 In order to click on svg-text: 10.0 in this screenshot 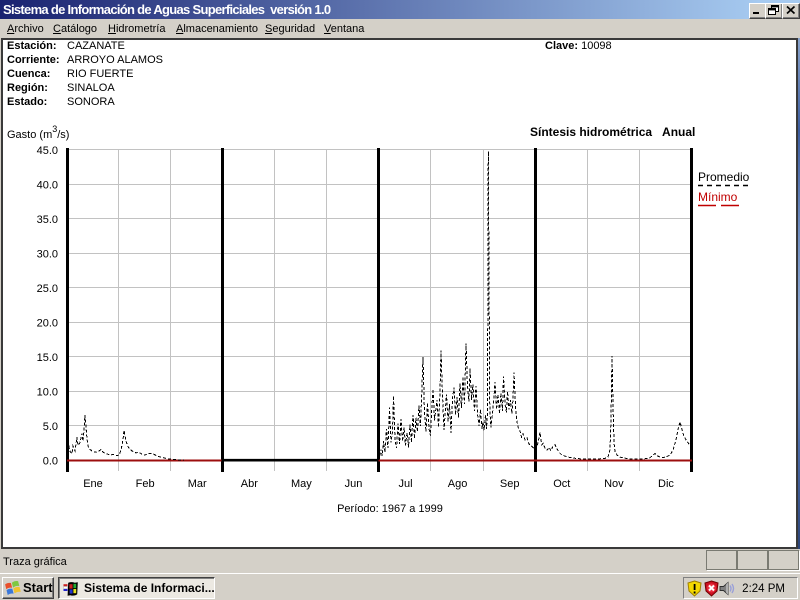, I will do `click(47, 393)`.